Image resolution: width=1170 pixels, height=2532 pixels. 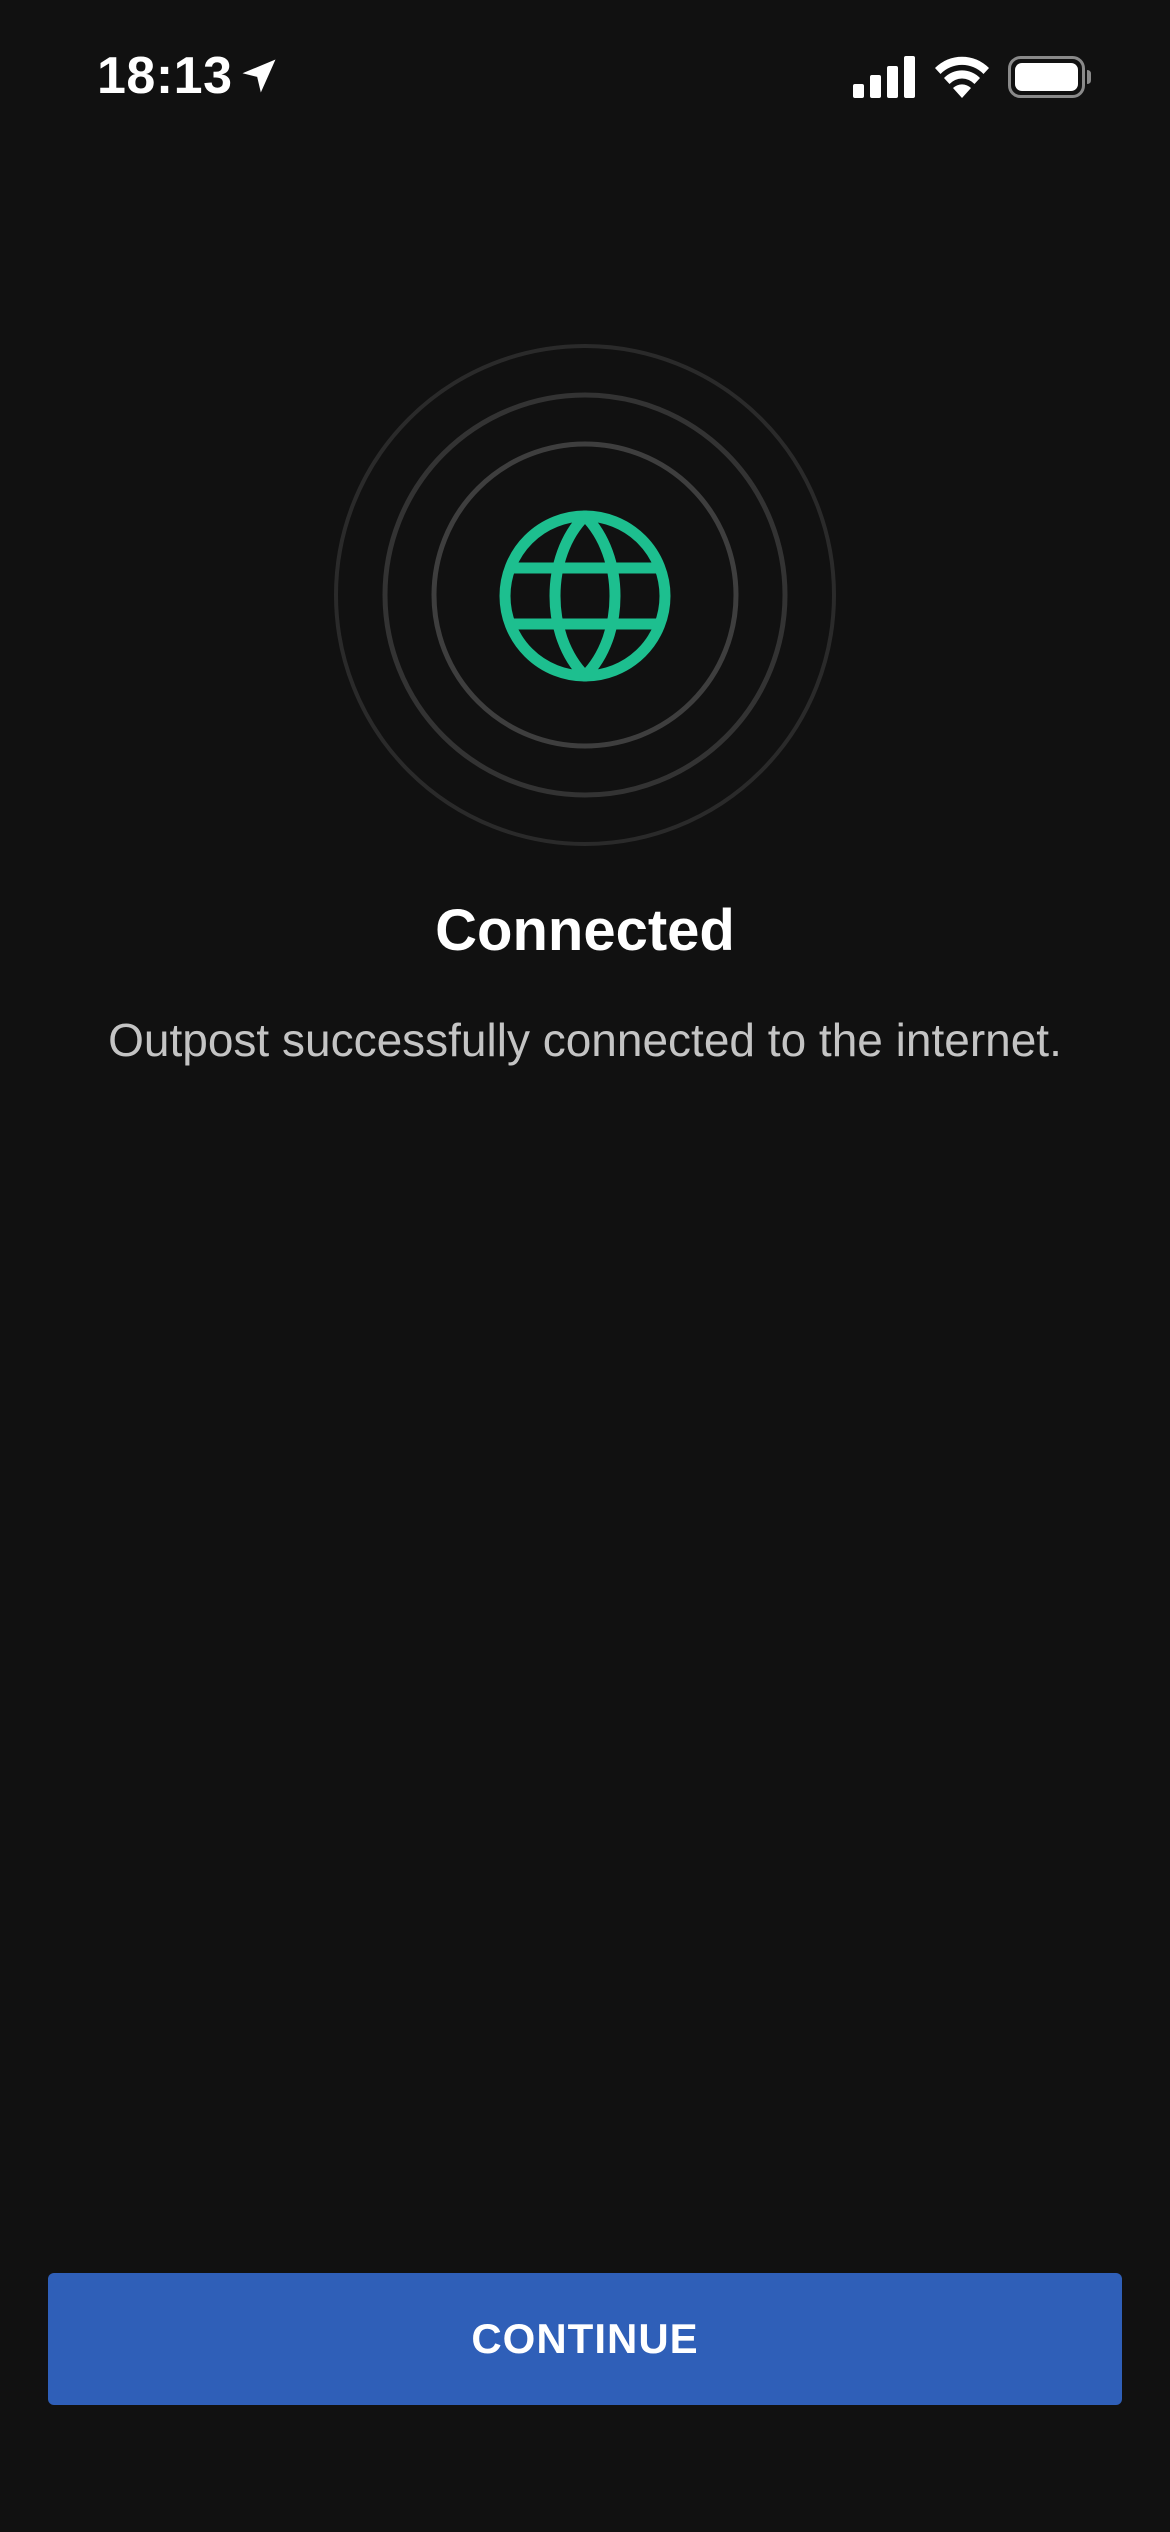 I want to click on status-bar: 18:13, so click(x=585, y=75).